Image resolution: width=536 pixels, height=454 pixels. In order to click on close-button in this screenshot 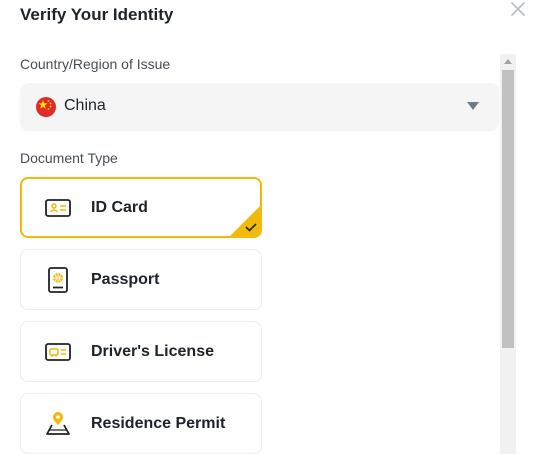, I will do `click(518, 9)`.